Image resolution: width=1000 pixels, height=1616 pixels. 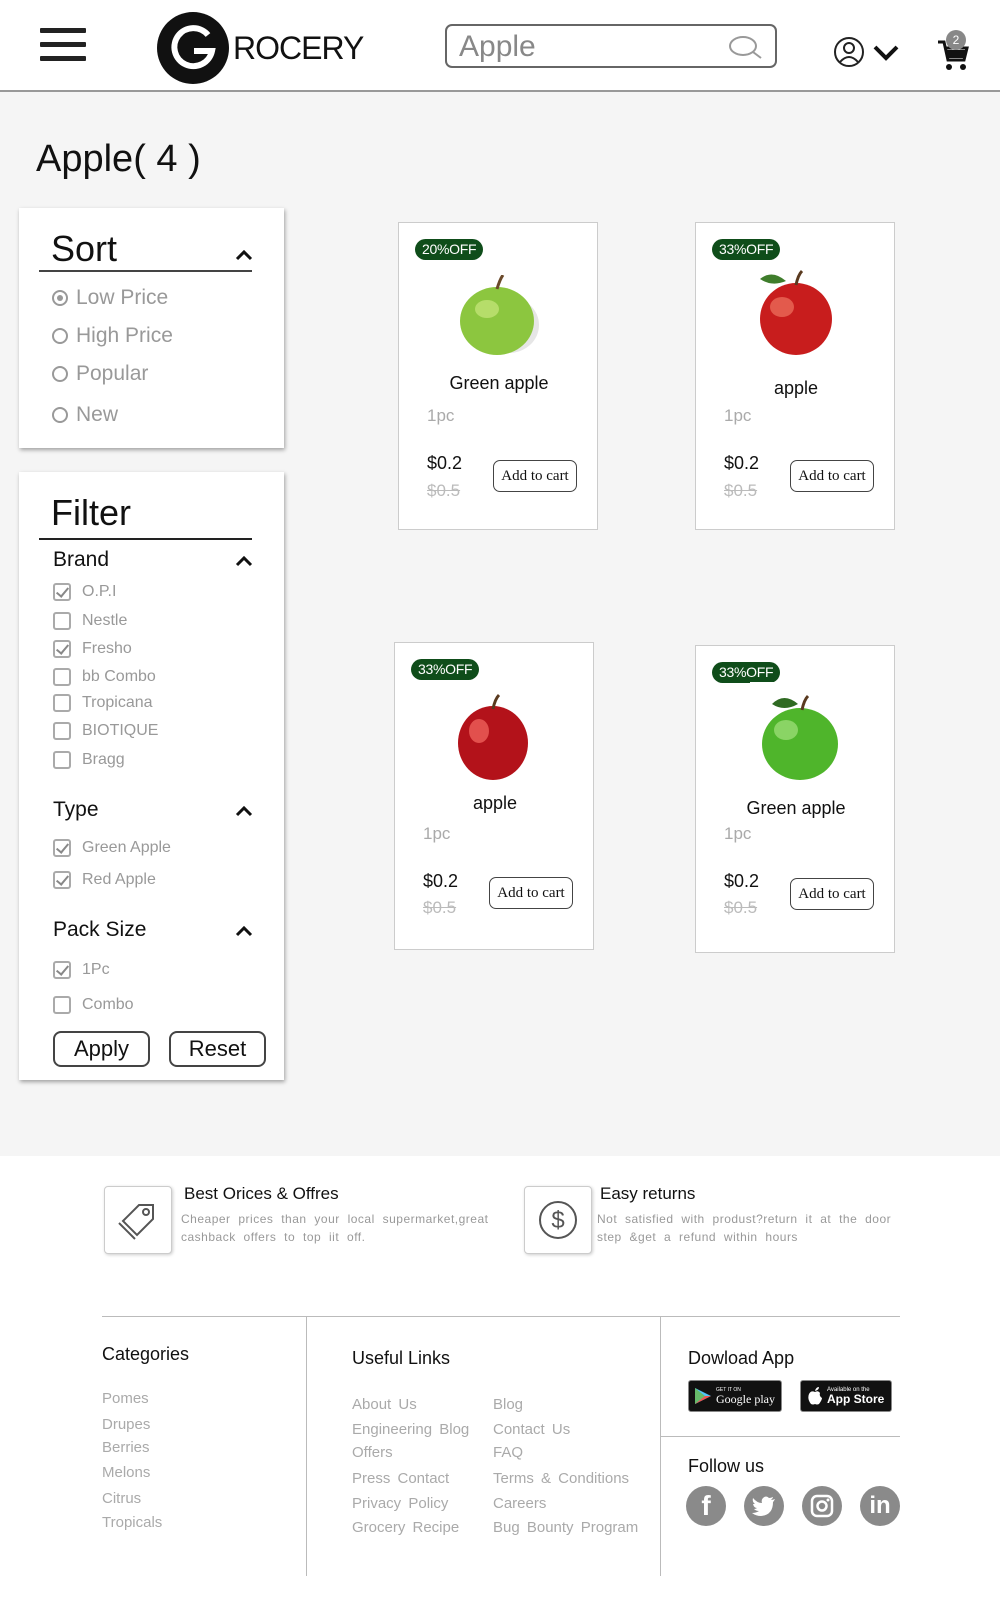 I want to click on brand-option-fresho: Fresho, so click(x=92, y=649).